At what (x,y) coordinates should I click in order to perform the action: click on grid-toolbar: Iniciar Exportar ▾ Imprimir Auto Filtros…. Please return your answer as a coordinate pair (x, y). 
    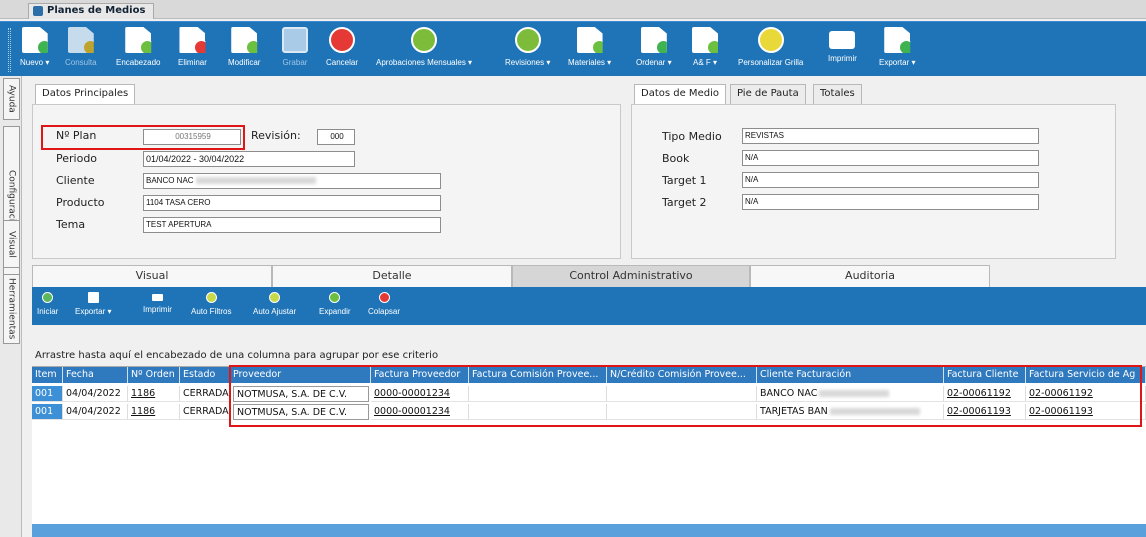
    Looking at the image, I should click on (589, 306).